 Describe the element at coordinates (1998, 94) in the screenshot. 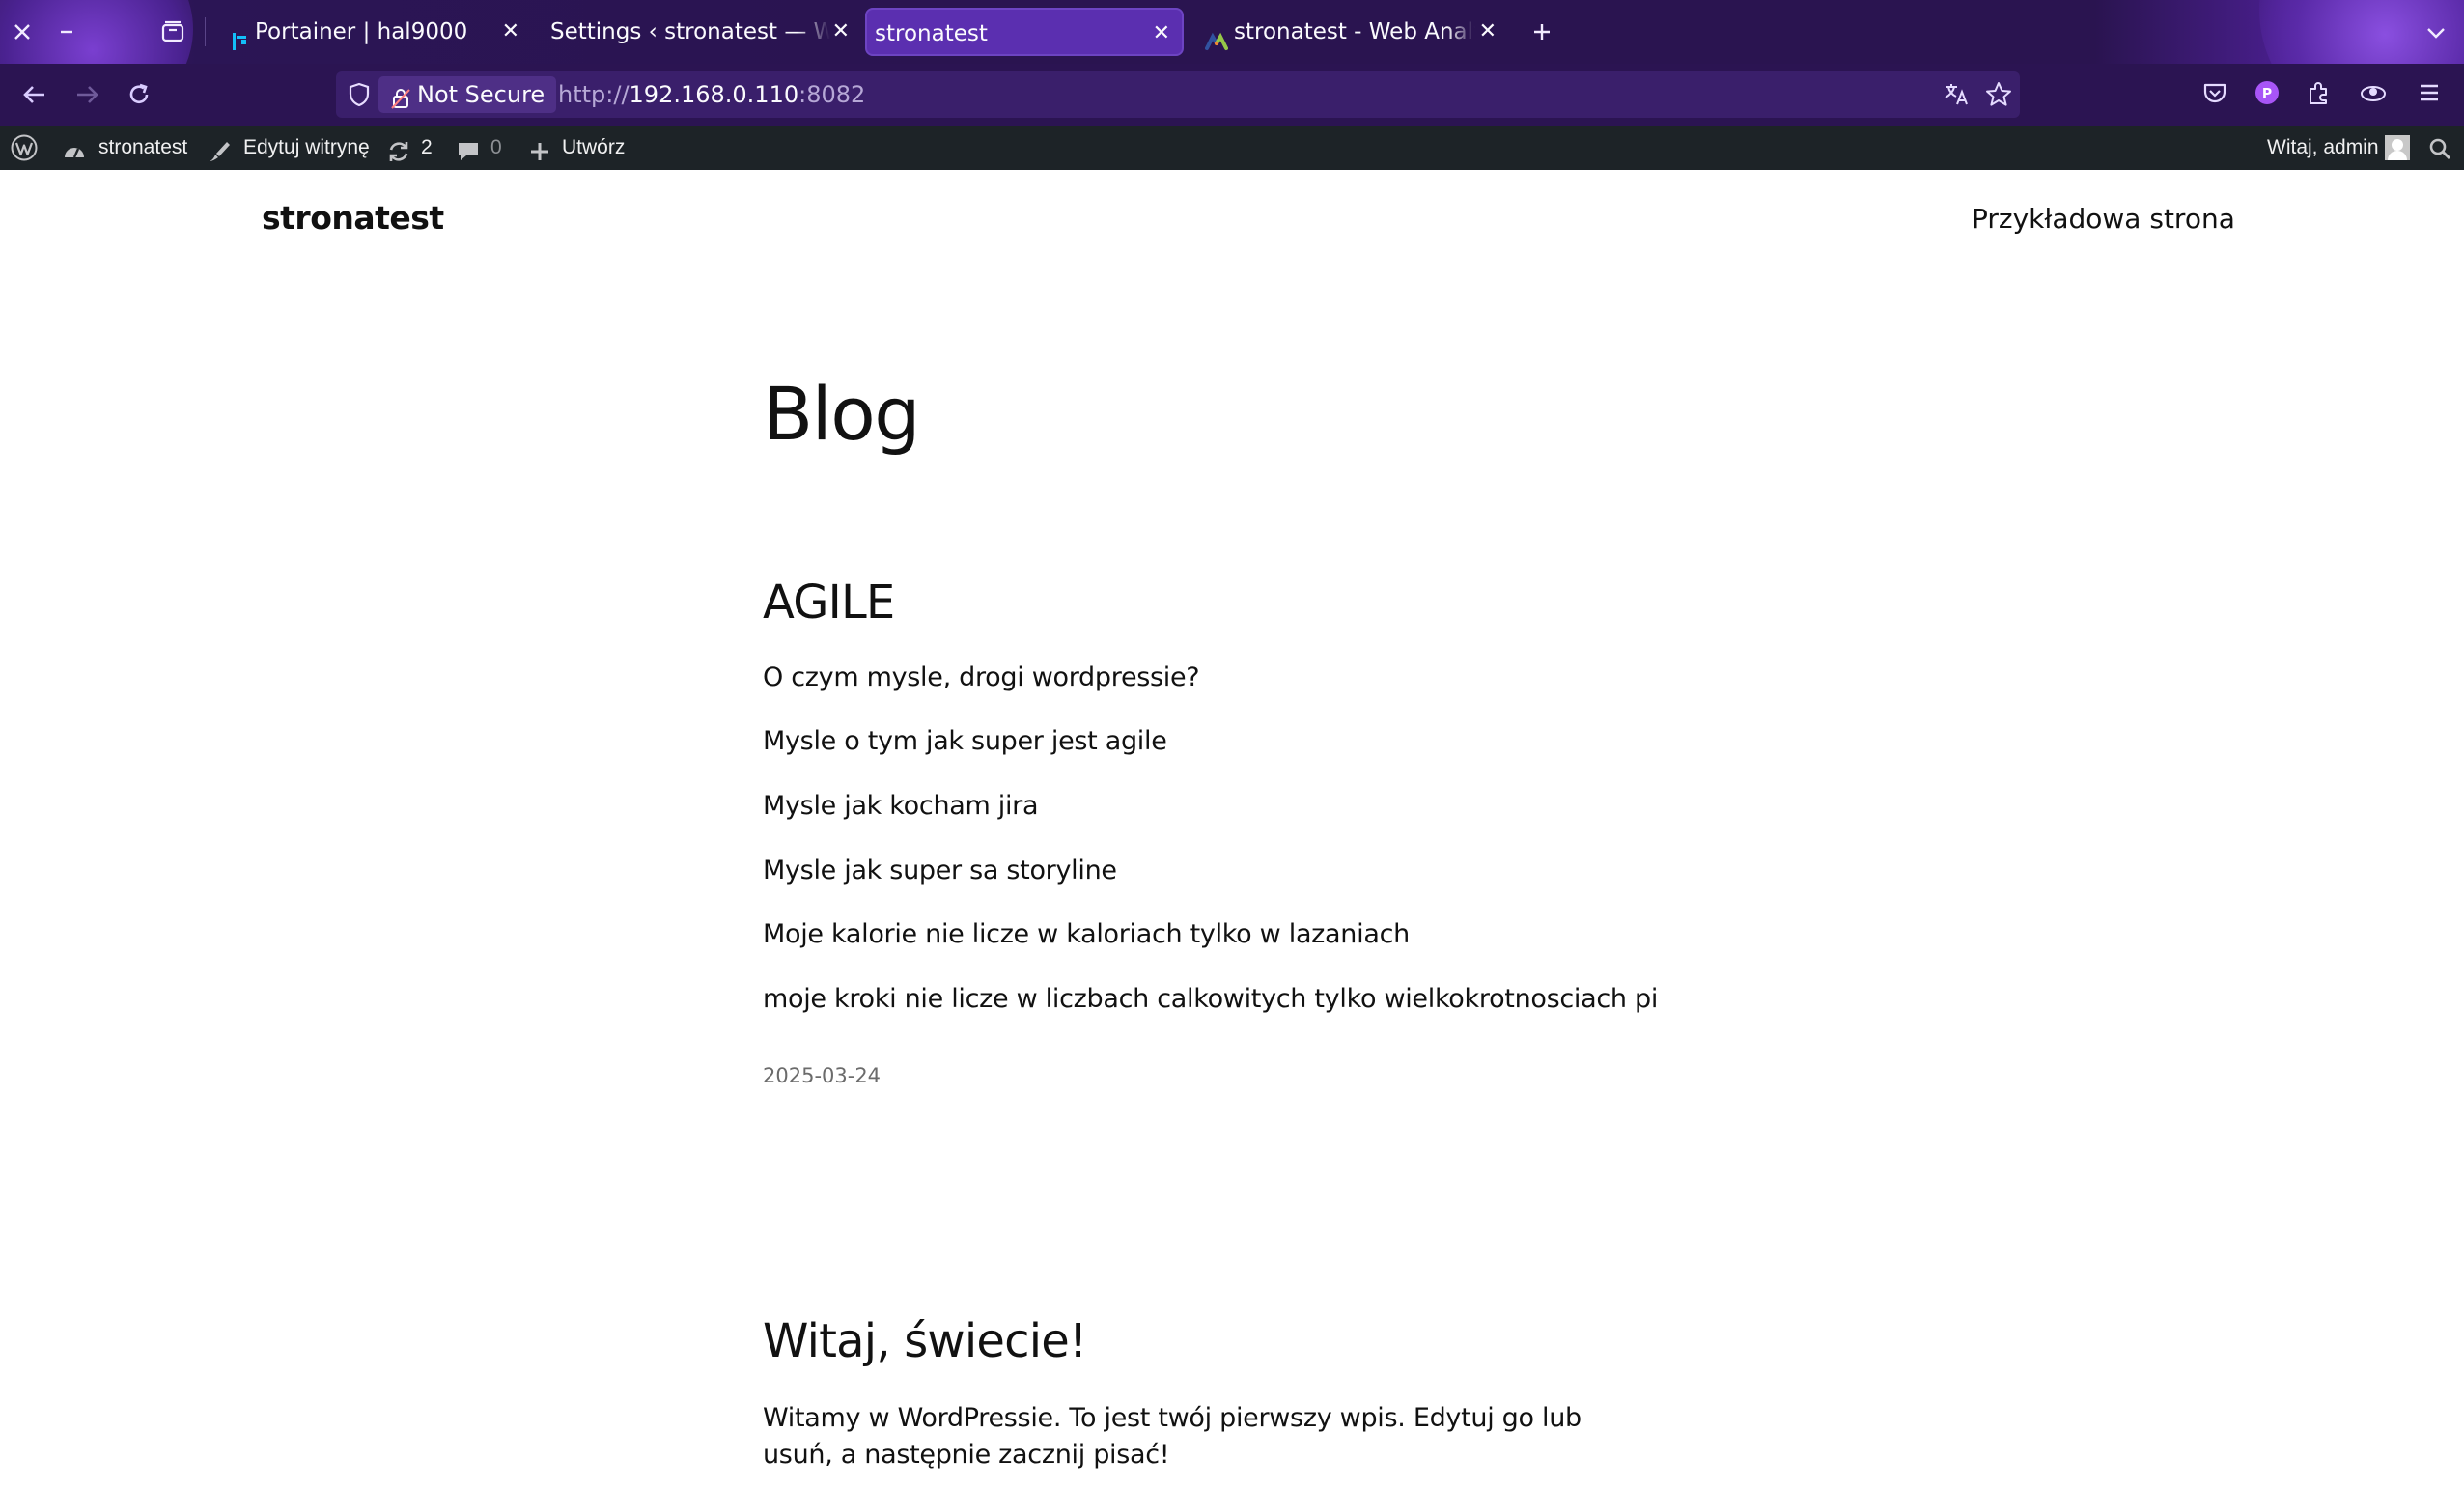

I see `bookmark-star-icon` at that location.